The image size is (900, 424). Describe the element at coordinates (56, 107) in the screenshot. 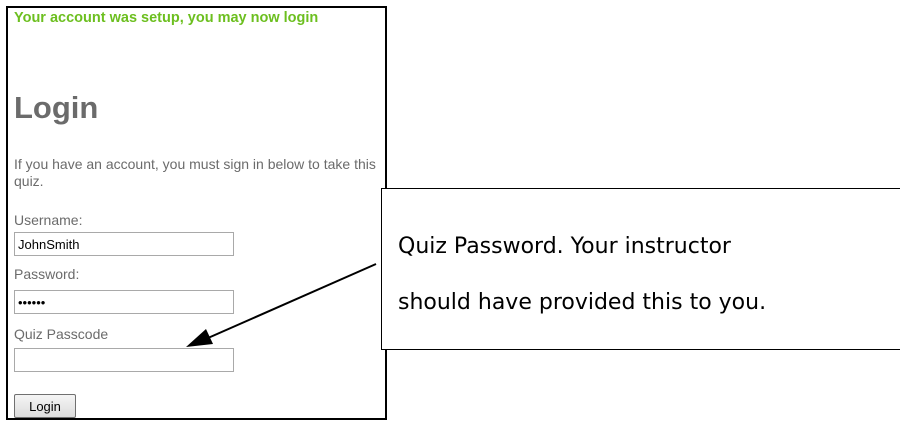

I see `login-heading: Login` at that location.